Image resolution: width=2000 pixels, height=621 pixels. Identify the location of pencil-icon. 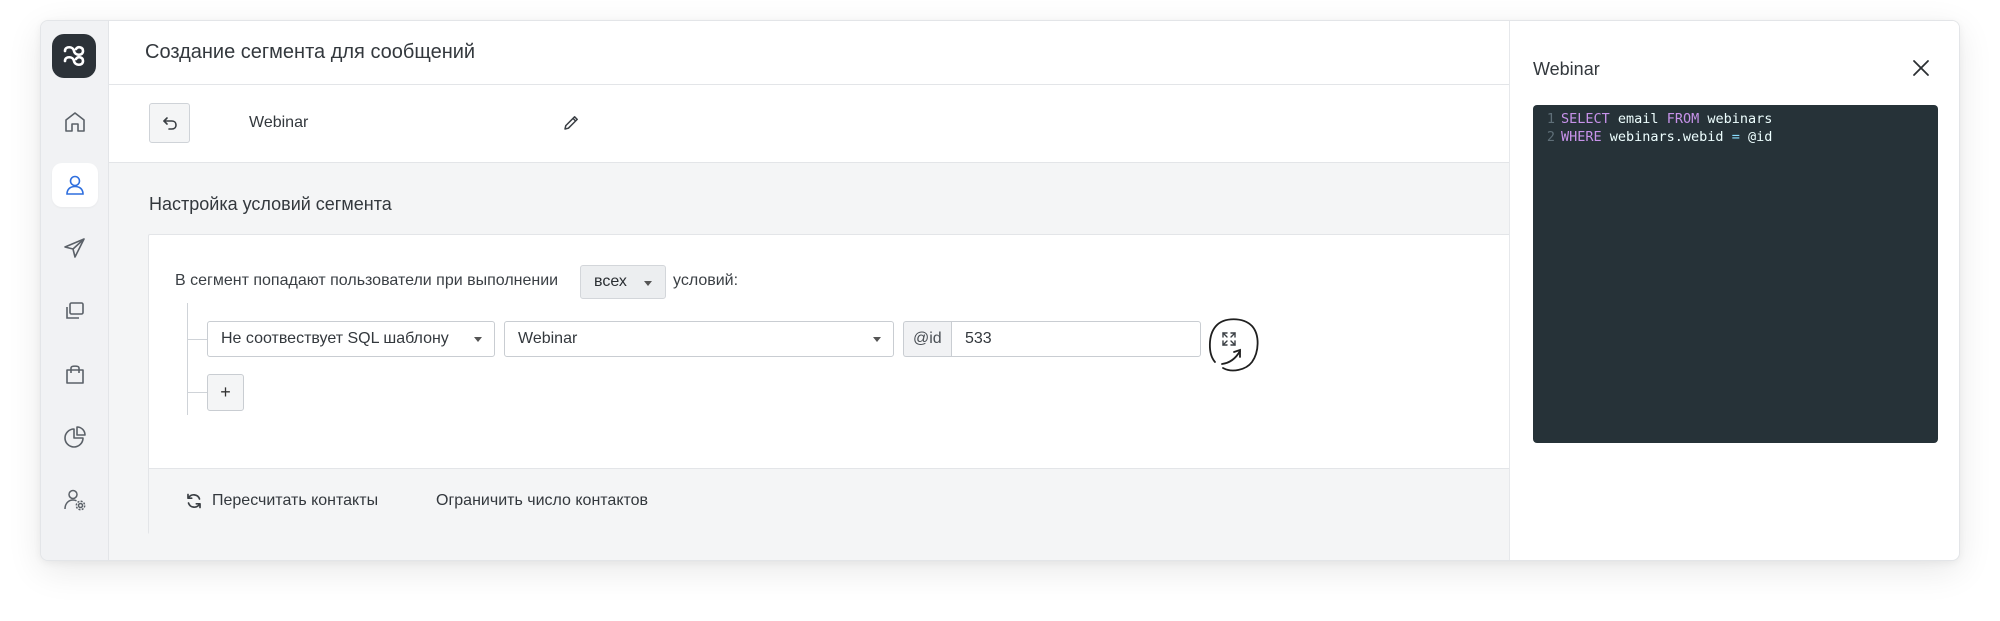
(571, 123).